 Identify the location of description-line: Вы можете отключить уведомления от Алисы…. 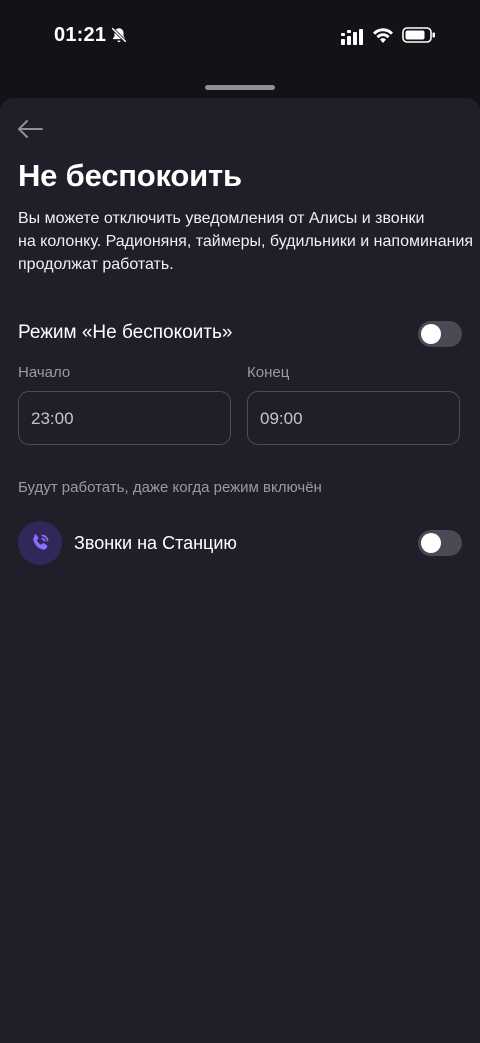
(221, 218).